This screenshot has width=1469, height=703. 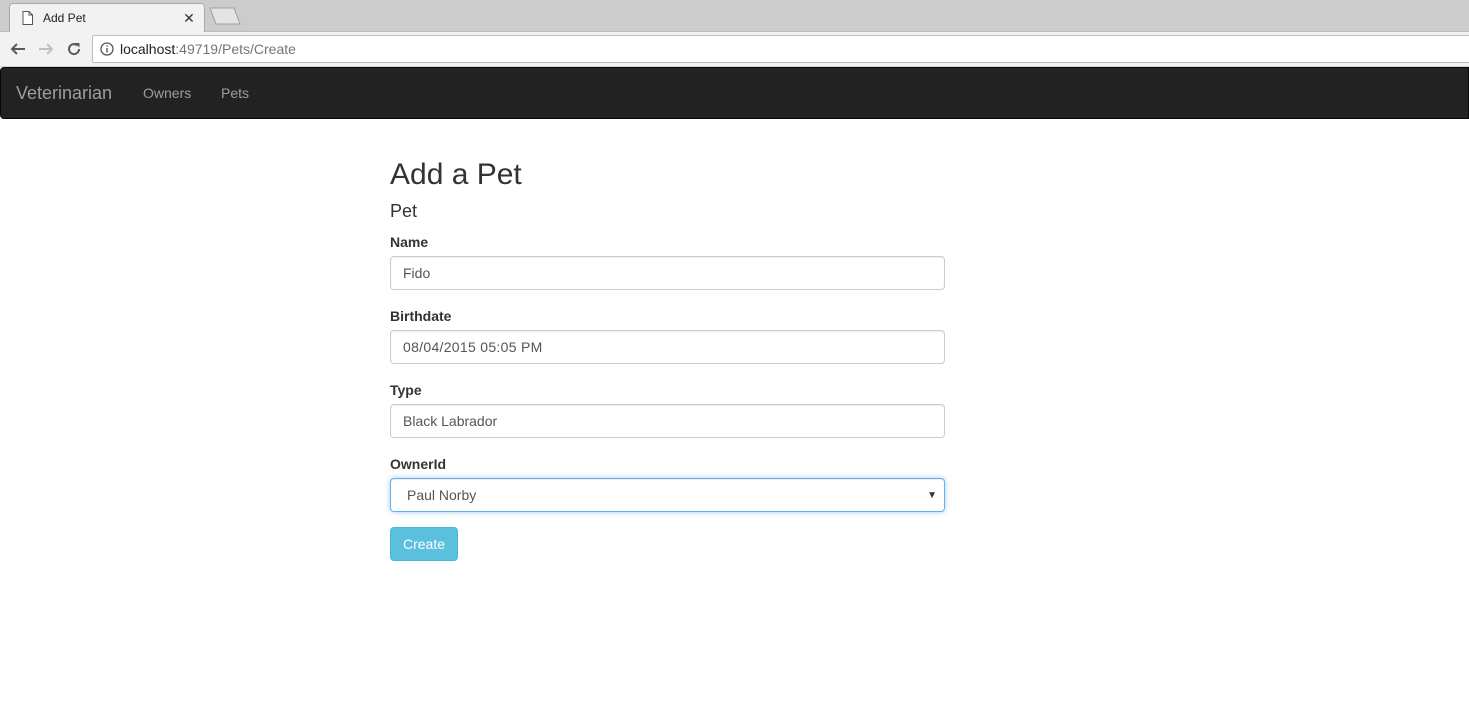 I want to click on birthdate-label: Birthdate, so click(x=421, y=316).